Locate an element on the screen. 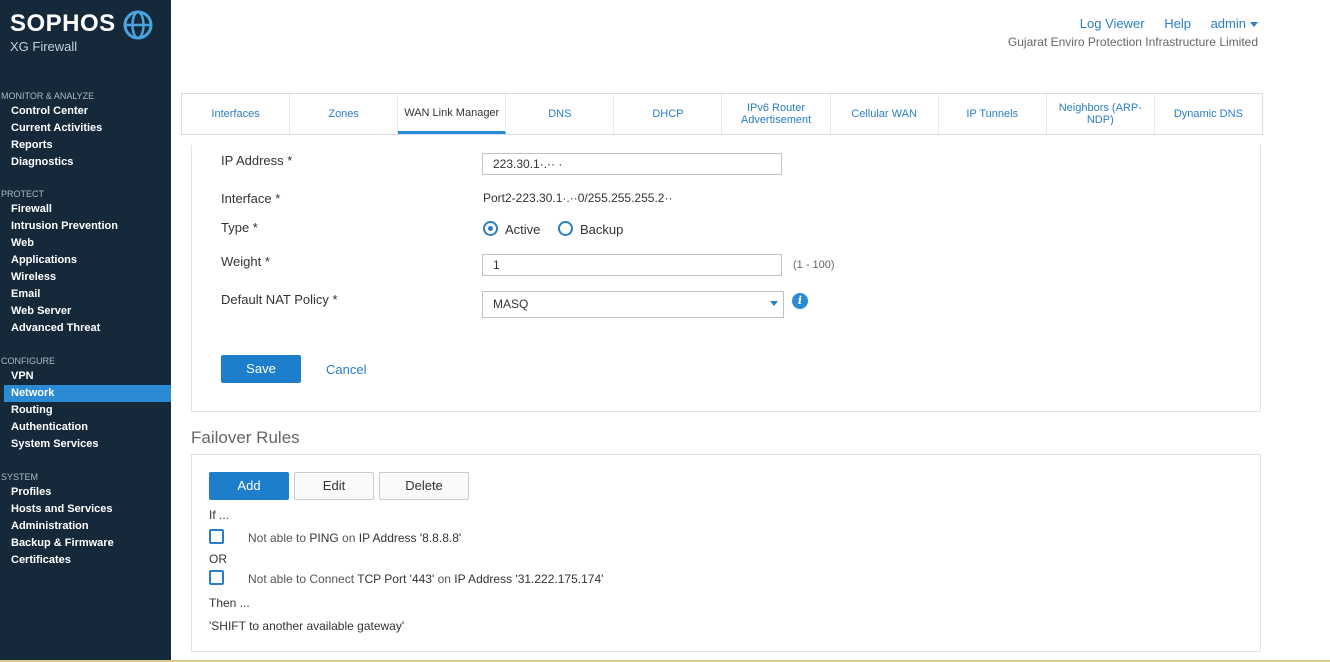 The width and height of the screenshot is (1330, 662). tab-dhcp: DHCP is located at coordinates (668, 114).